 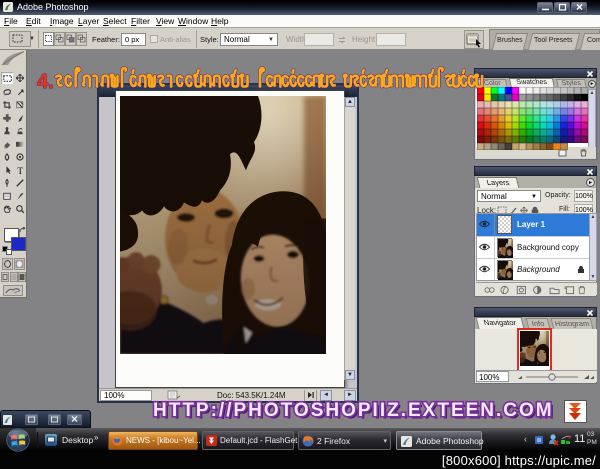 I want to click on svg-text: 4., so click(x=45, y=82).